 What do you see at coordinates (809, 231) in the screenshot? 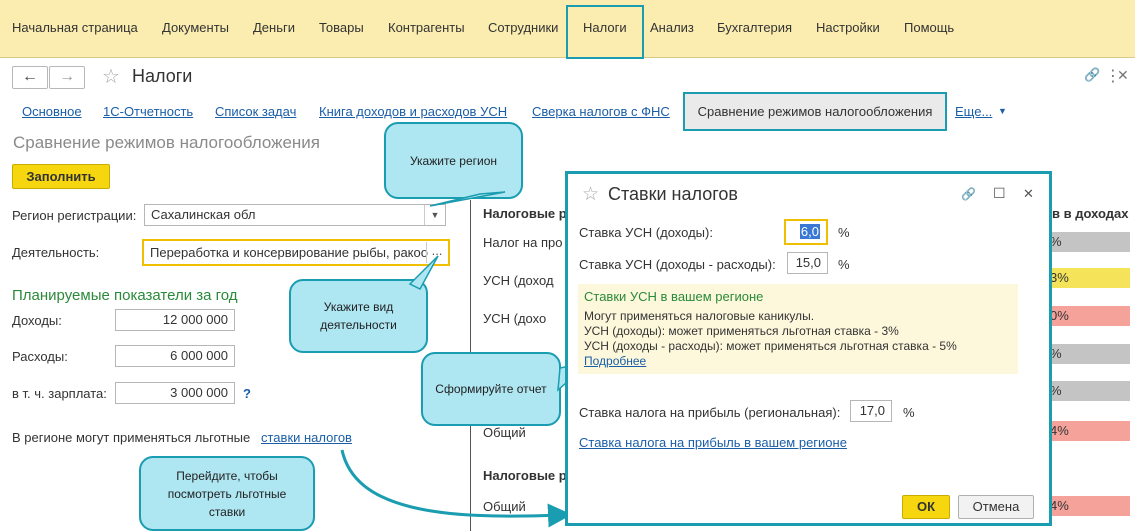
I see `usn-income-value: 6,0` at bounding box center [809, 231].